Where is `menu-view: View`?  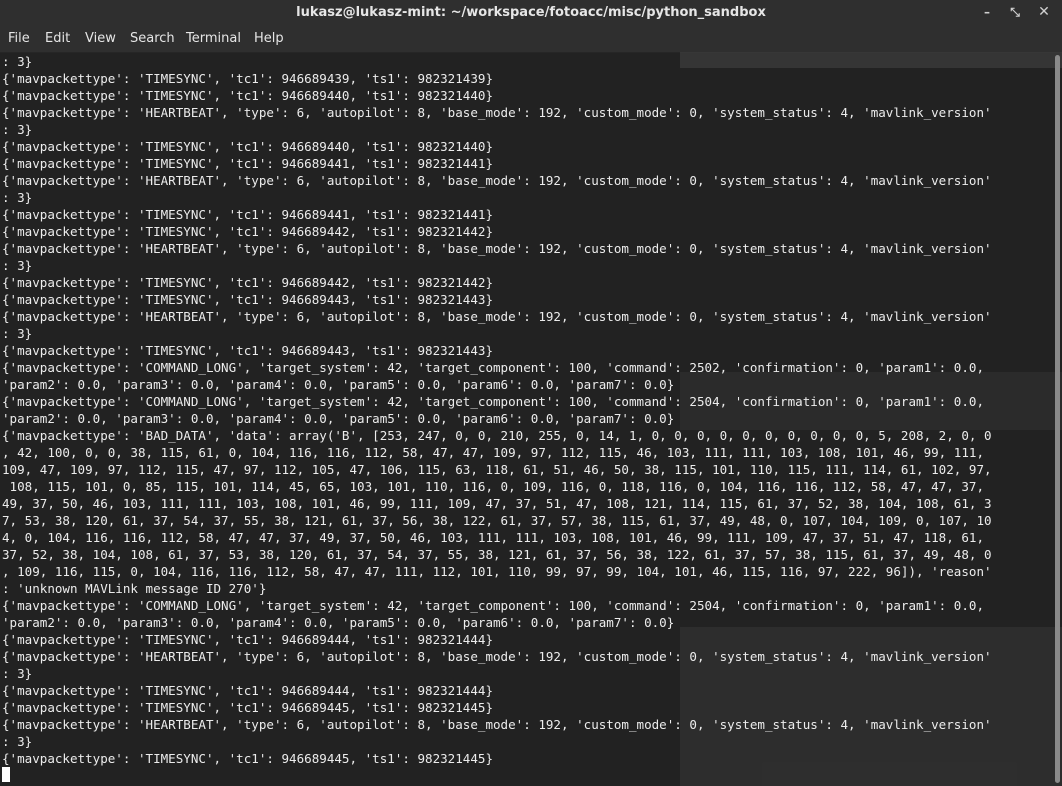 menu-view: View is located at coordinates (100, 38).